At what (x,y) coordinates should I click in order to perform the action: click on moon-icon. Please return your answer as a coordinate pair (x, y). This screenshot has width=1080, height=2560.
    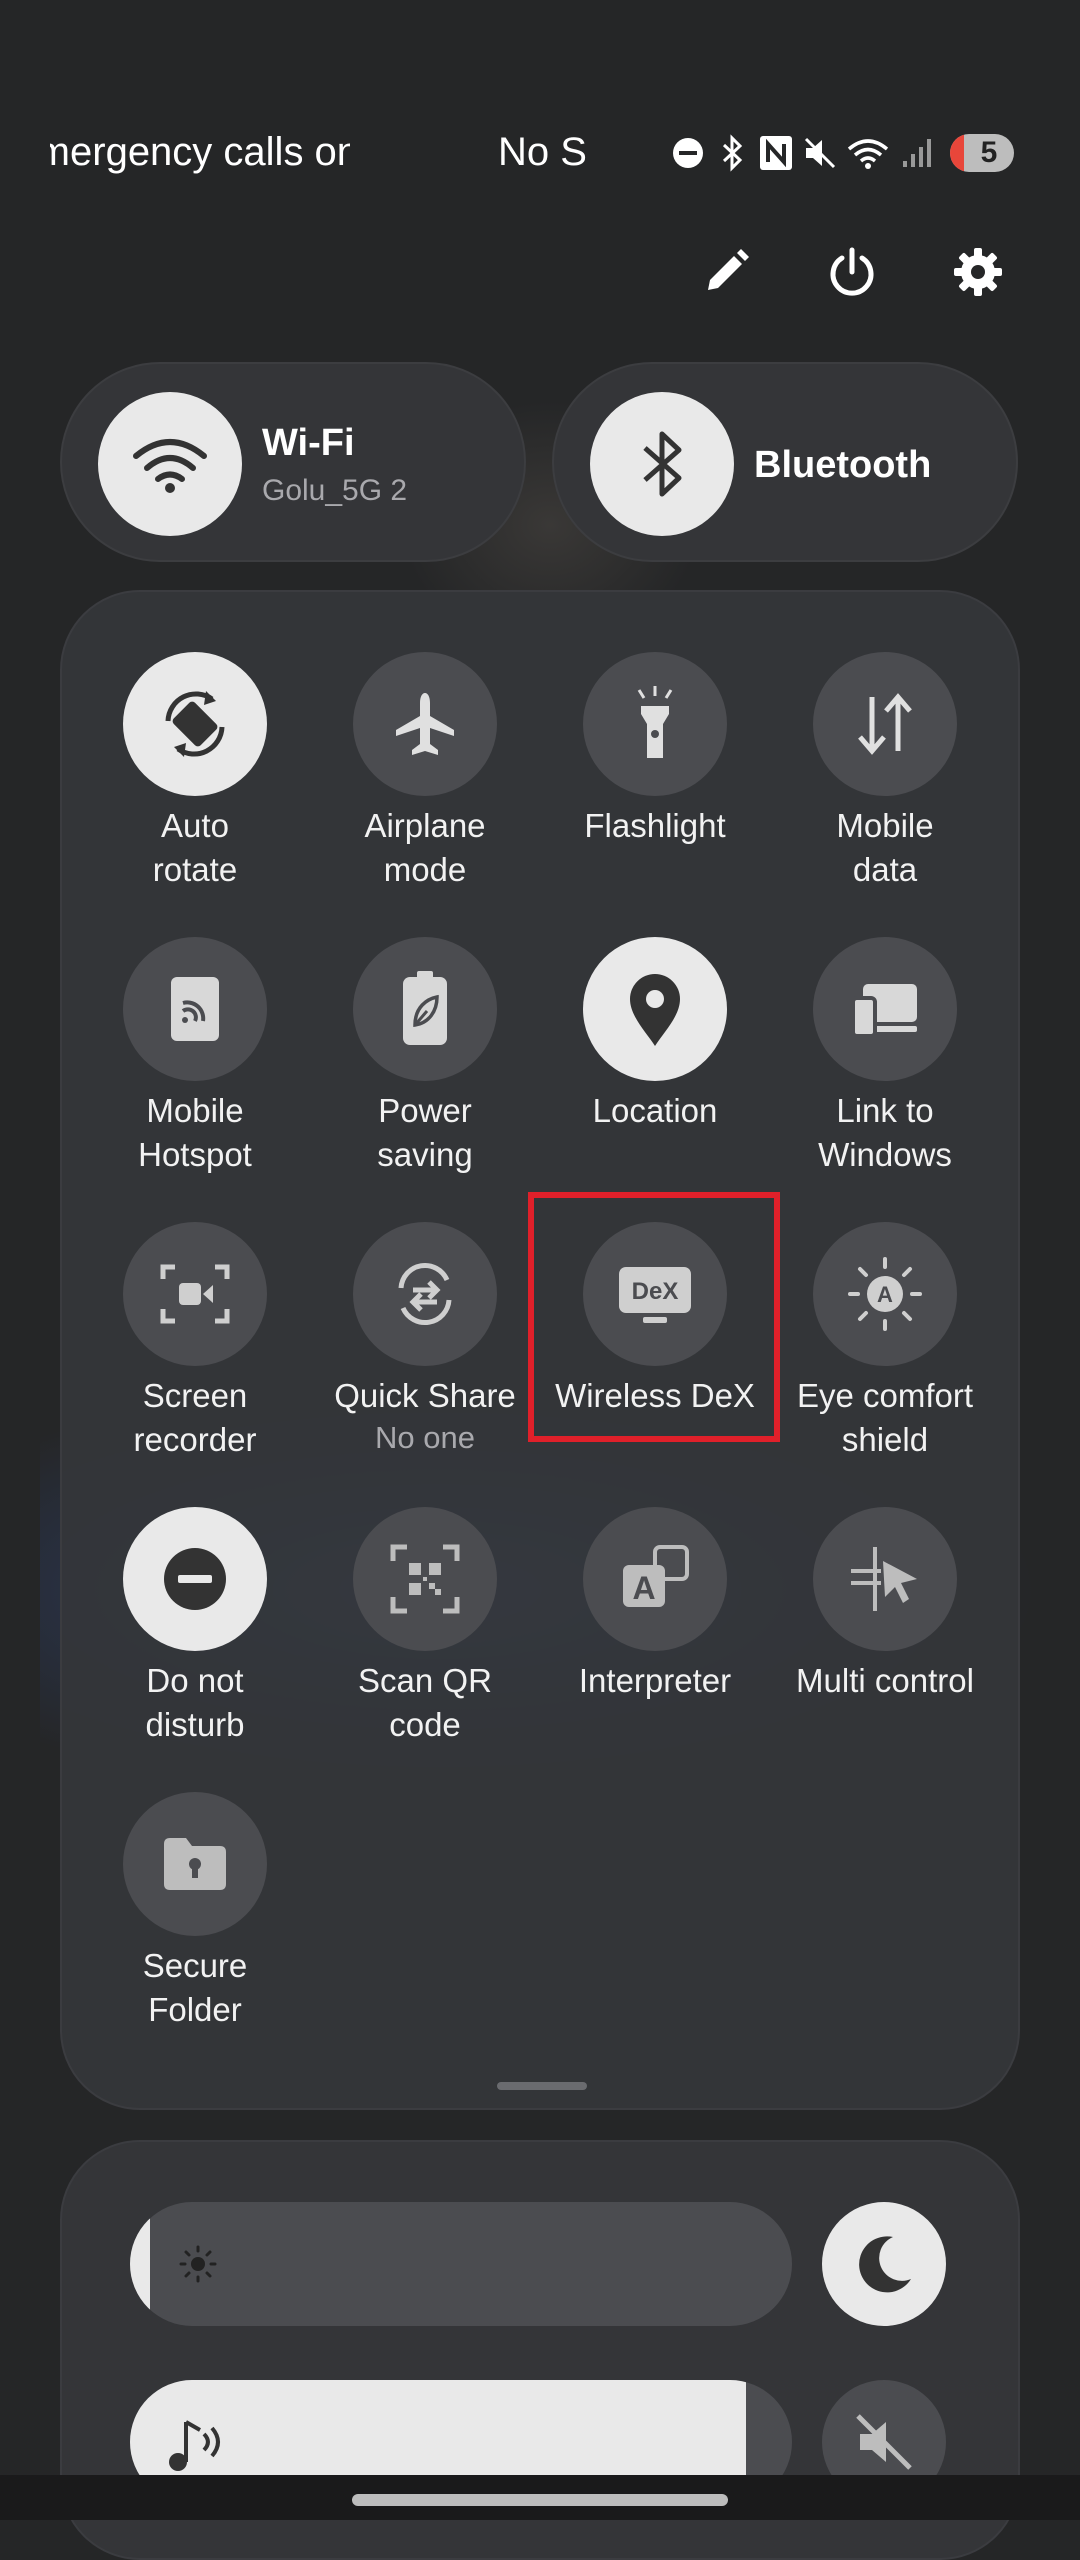
    Looking at the image, I should click on (885, 2264).